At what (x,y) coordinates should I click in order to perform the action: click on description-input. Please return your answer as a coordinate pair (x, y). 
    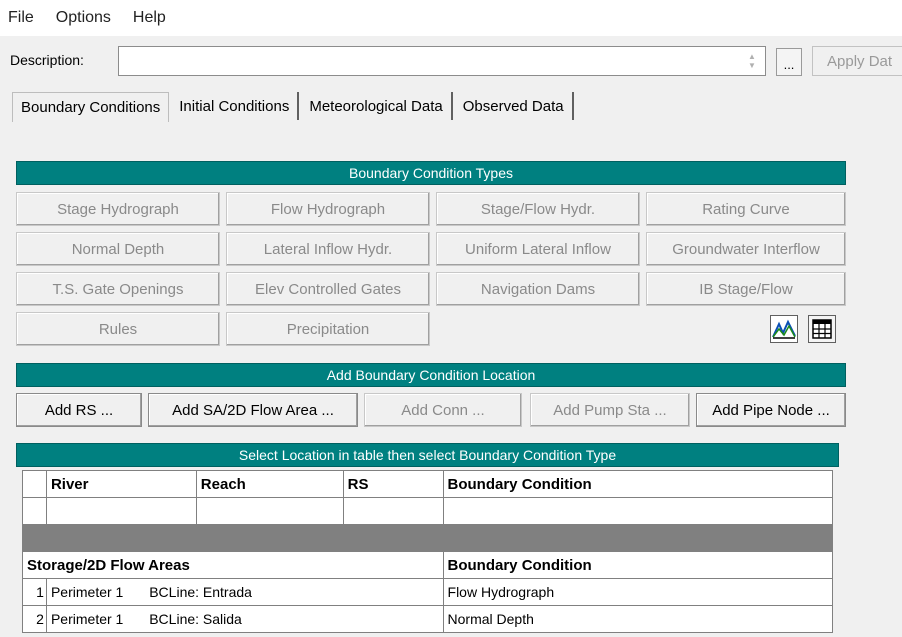
    Looking at the image, I should click on (442, 61).